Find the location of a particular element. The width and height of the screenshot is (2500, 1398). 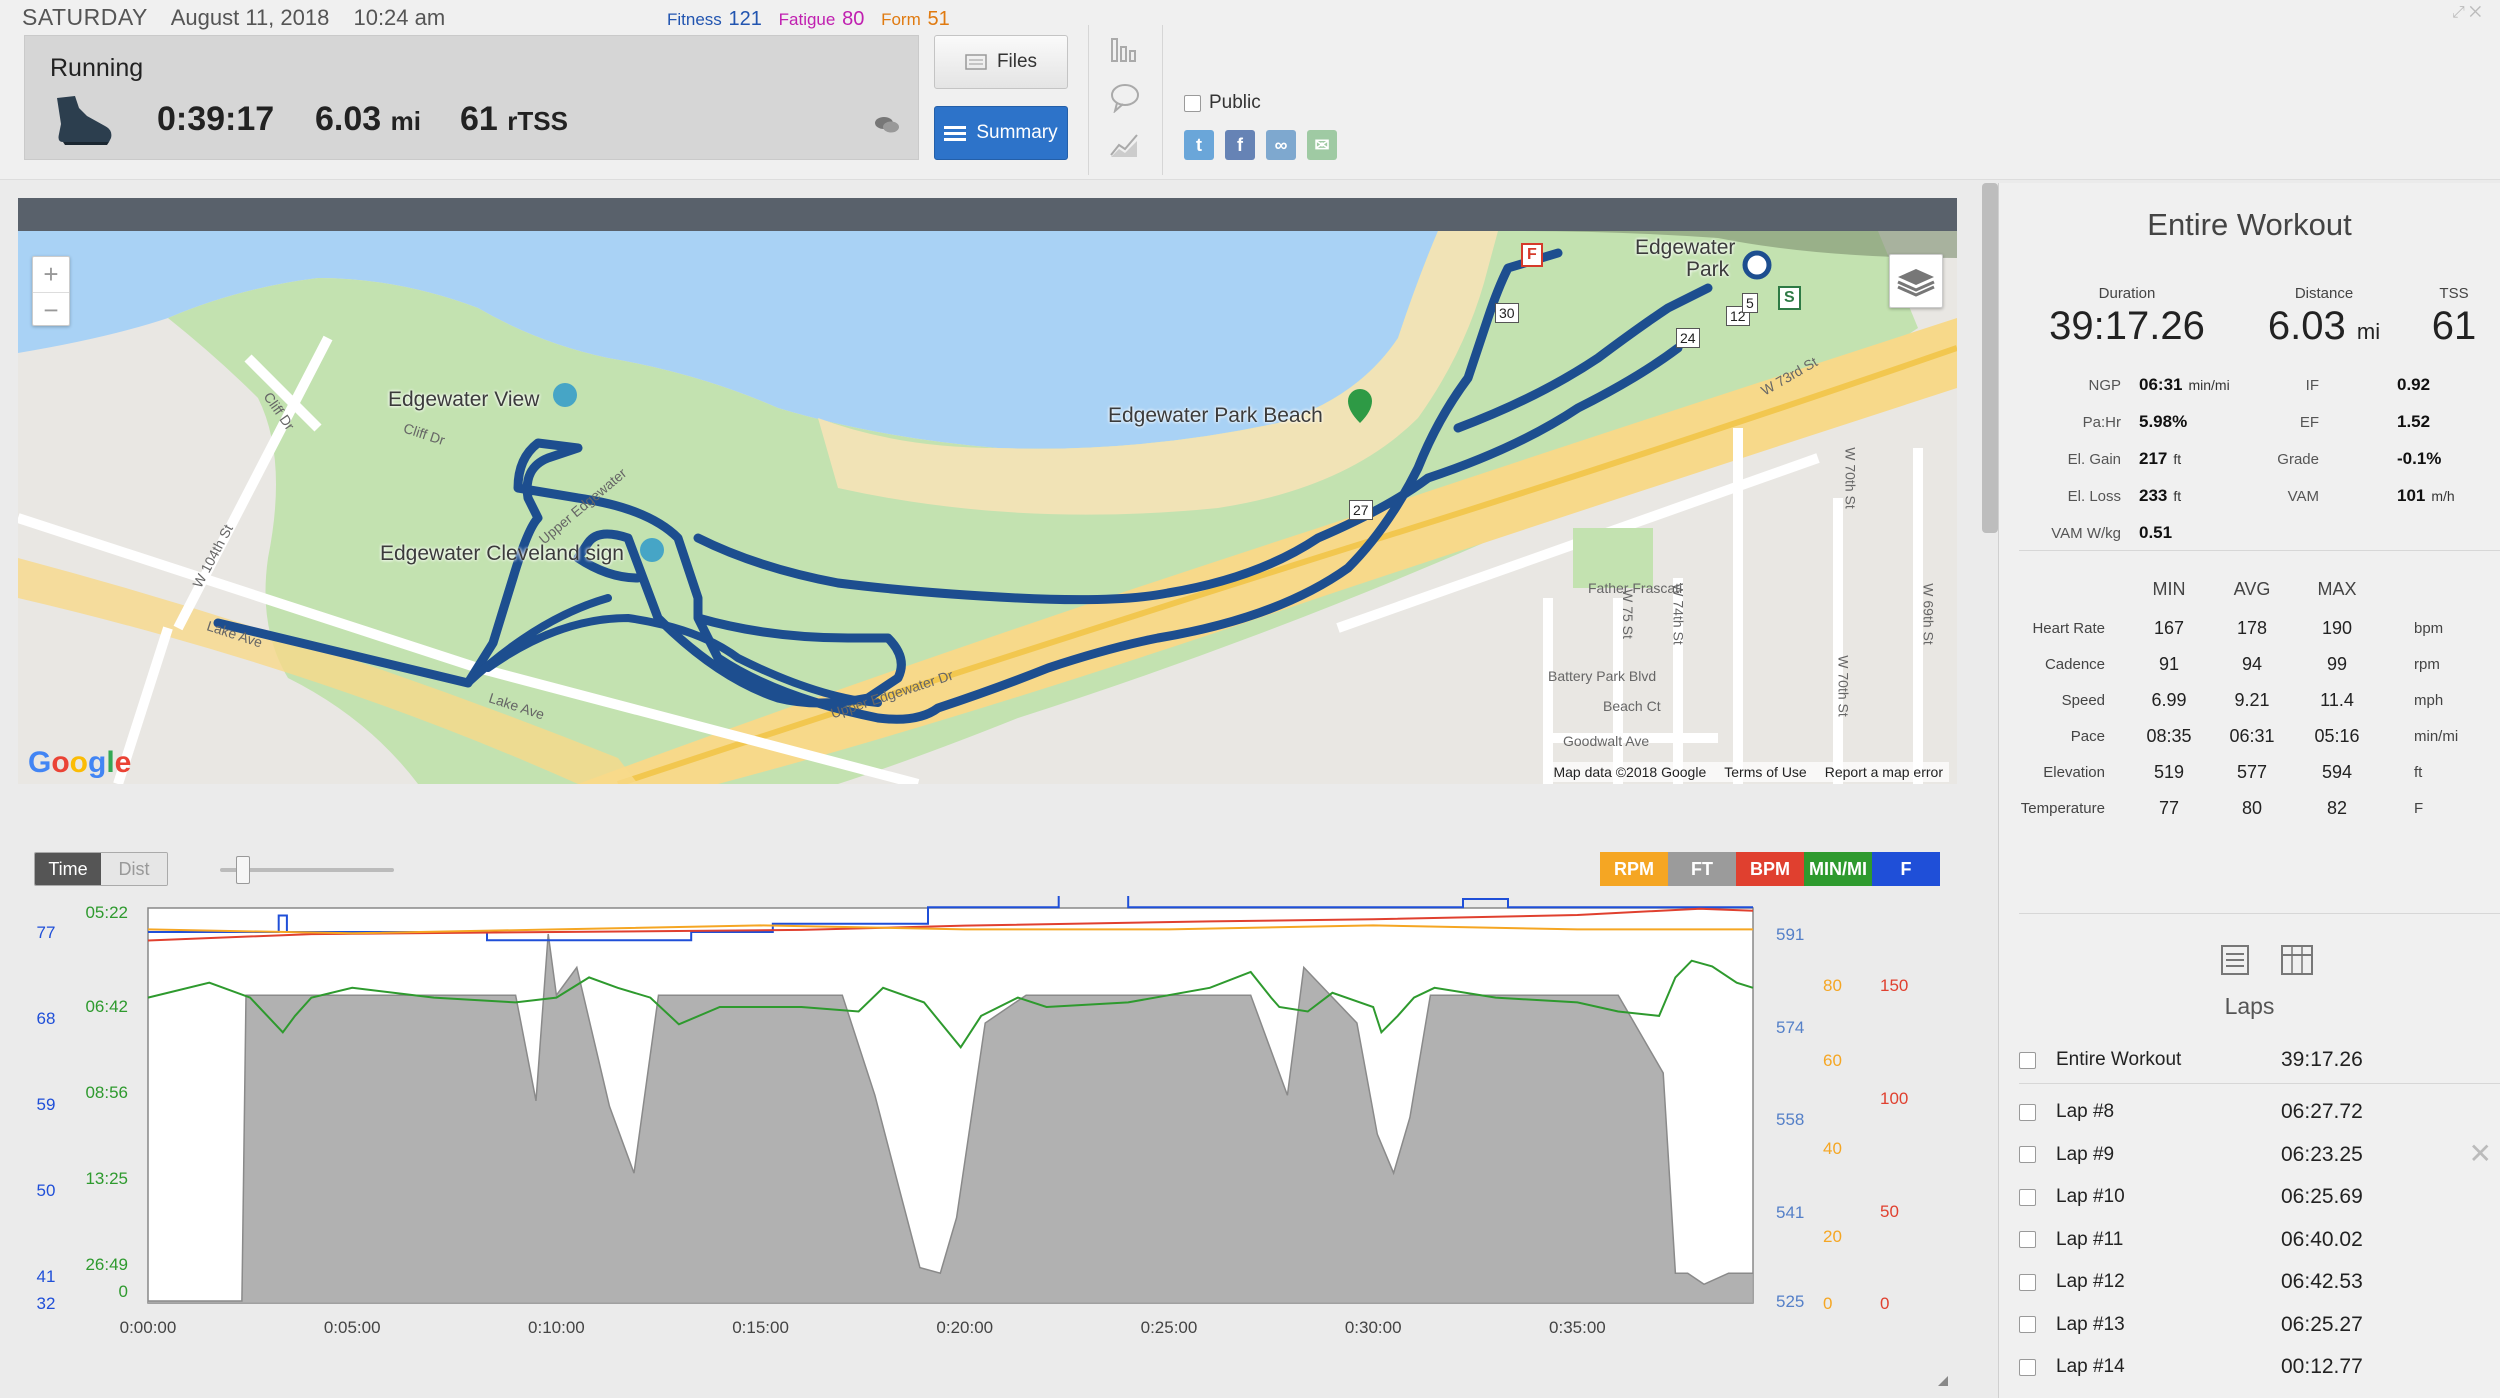

layers-icon is located at coordinates (1916, 283).